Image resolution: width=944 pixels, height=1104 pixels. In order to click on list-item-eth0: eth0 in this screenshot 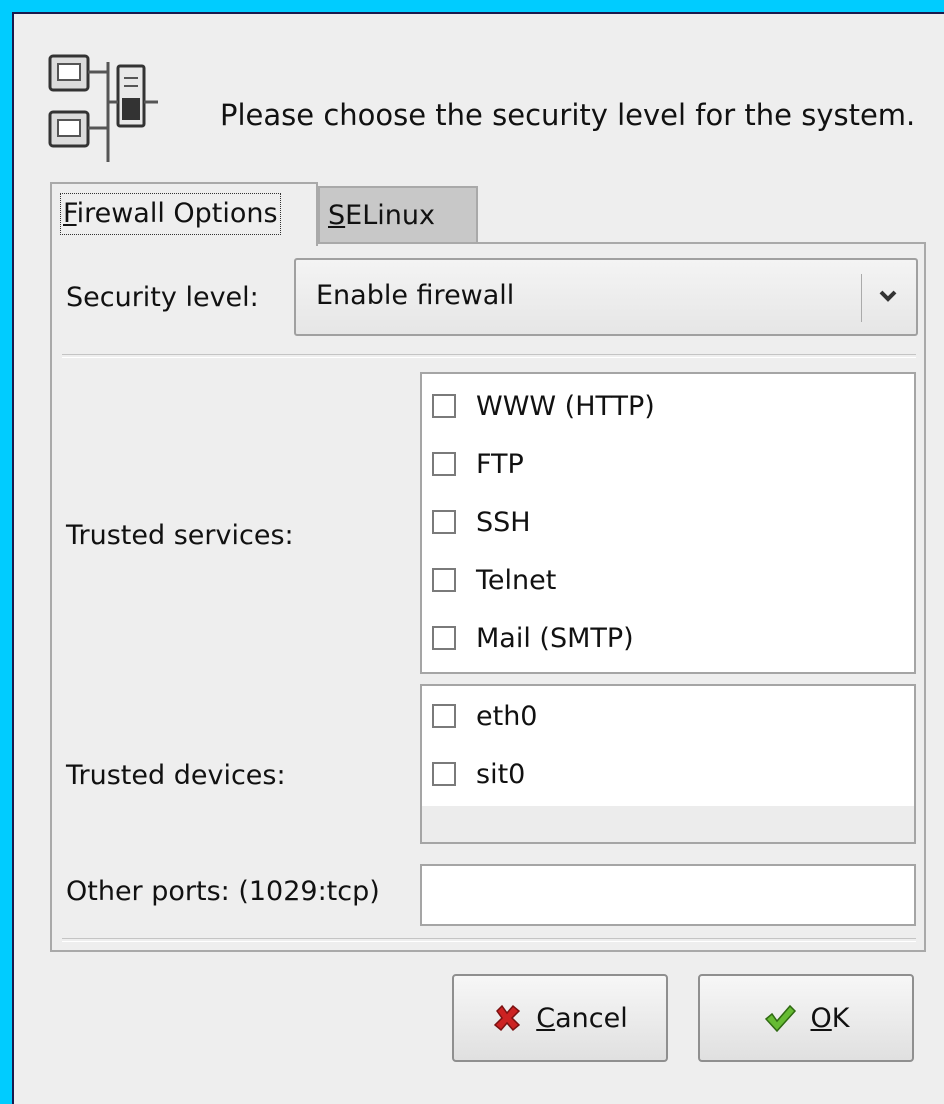, I will do `click(485, 716)`.